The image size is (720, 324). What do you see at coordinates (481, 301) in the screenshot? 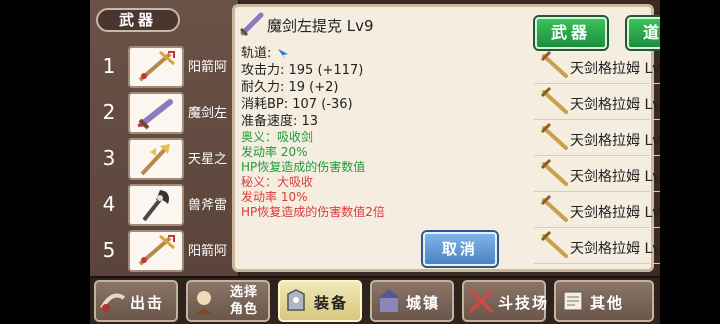
I see `crossed-swords-icon` at bounding box center [481, 301].